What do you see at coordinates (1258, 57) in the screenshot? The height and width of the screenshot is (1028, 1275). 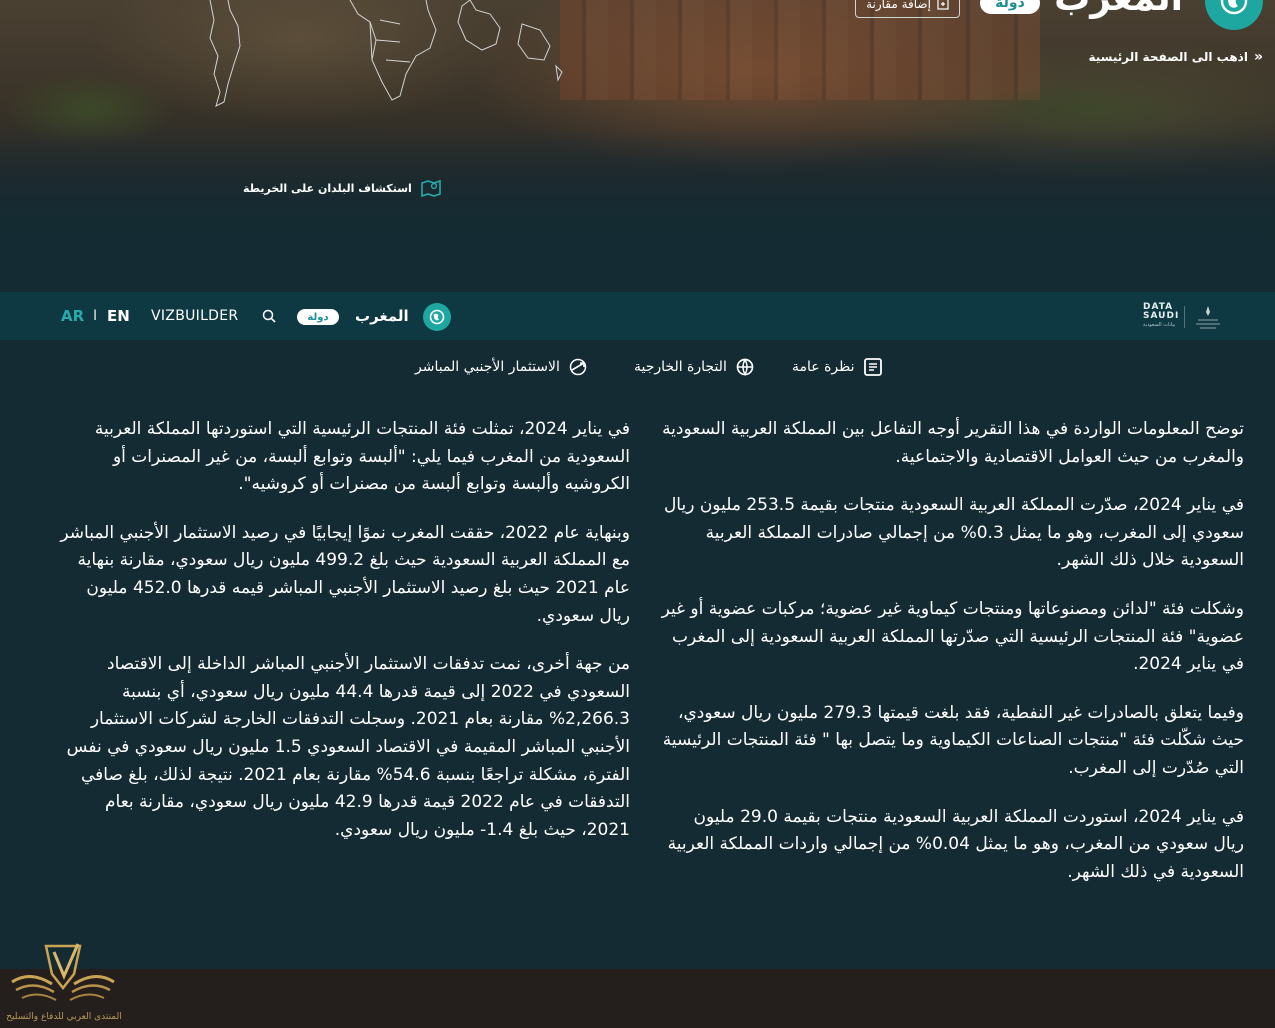 I see `double-chevron-left-icon: «` at bounding box center [1258, 57].